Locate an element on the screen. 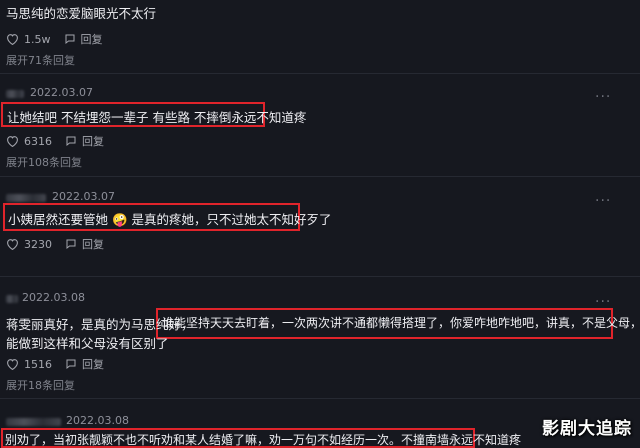  comment-4-text-line2: 能做到这样和父母没有区别了 is located at coordinates (87, 343).